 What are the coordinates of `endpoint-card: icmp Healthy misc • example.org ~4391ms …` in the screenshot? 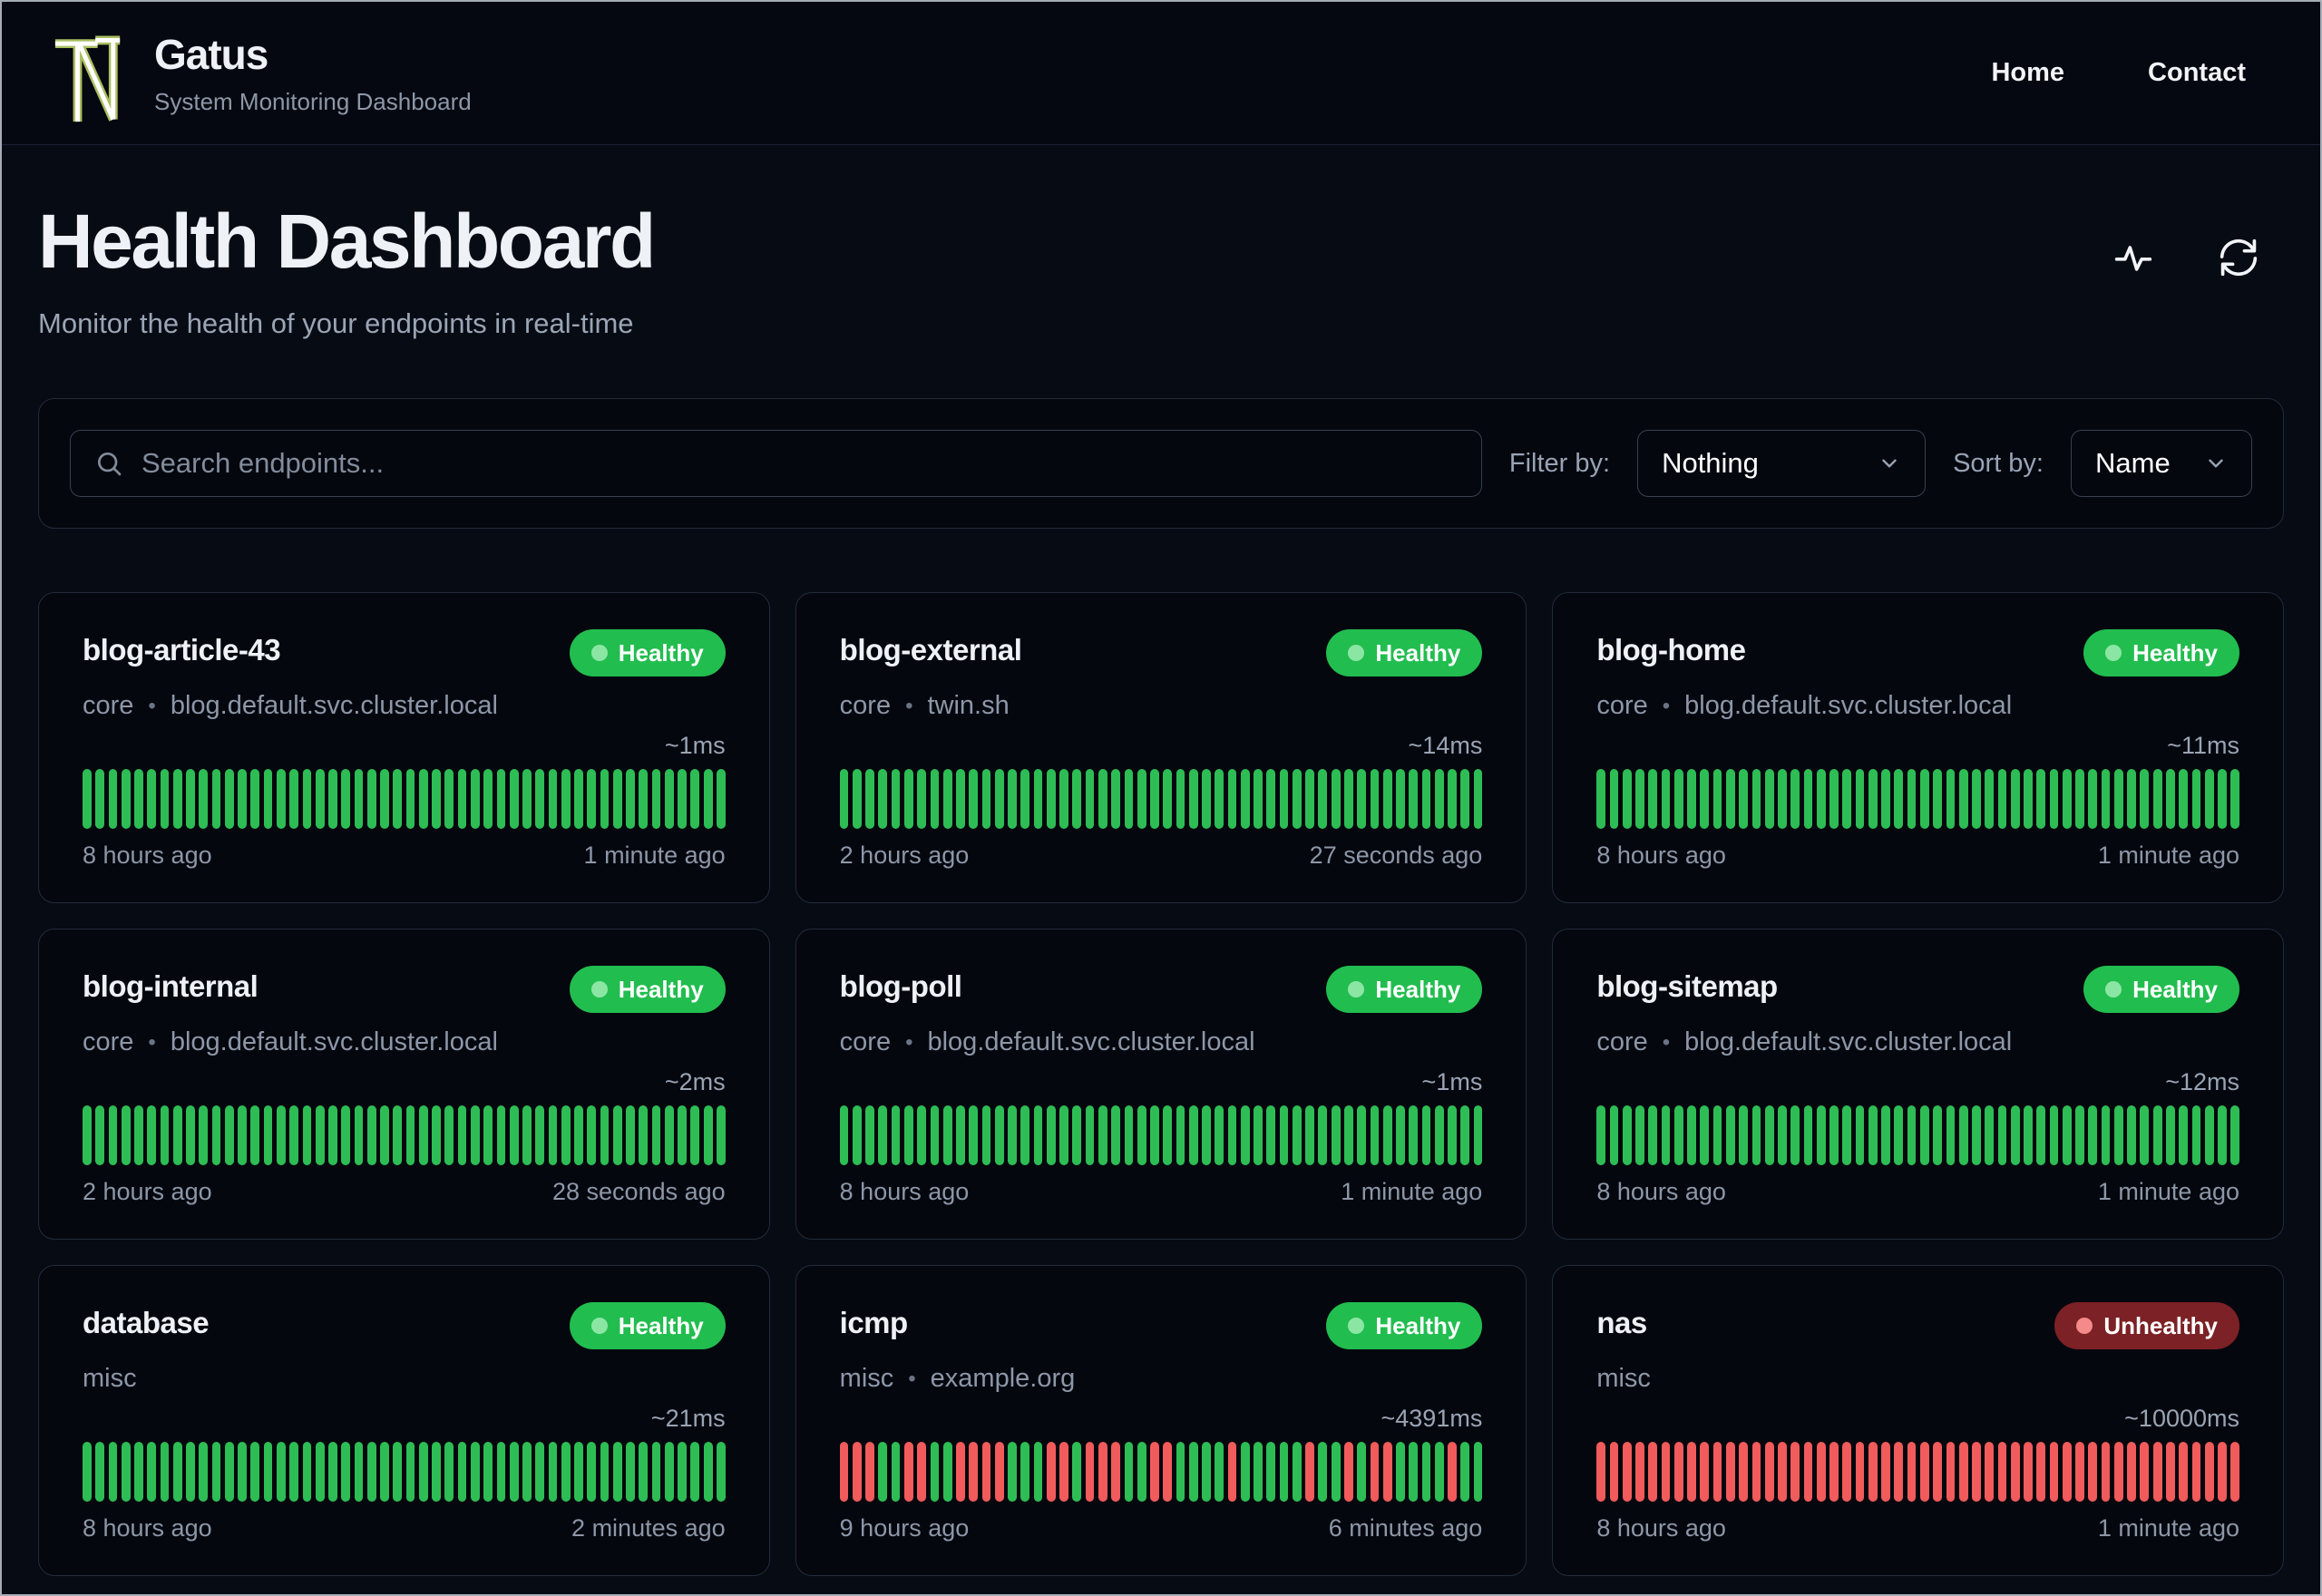 It's located at (1161, 1420).